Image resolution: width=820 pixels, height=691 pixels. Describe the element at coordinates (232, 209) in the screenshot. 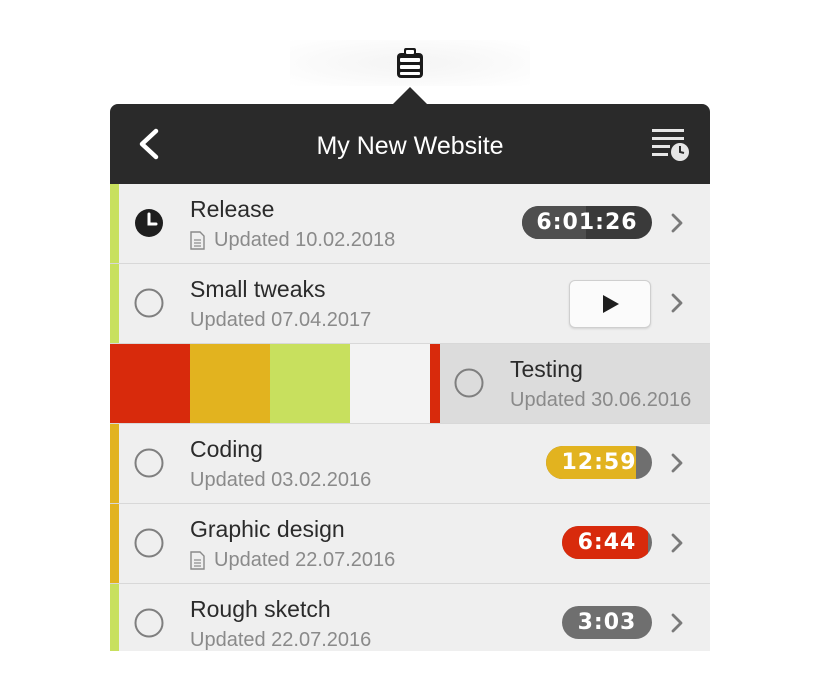

I see `task-name: Release` at that location.